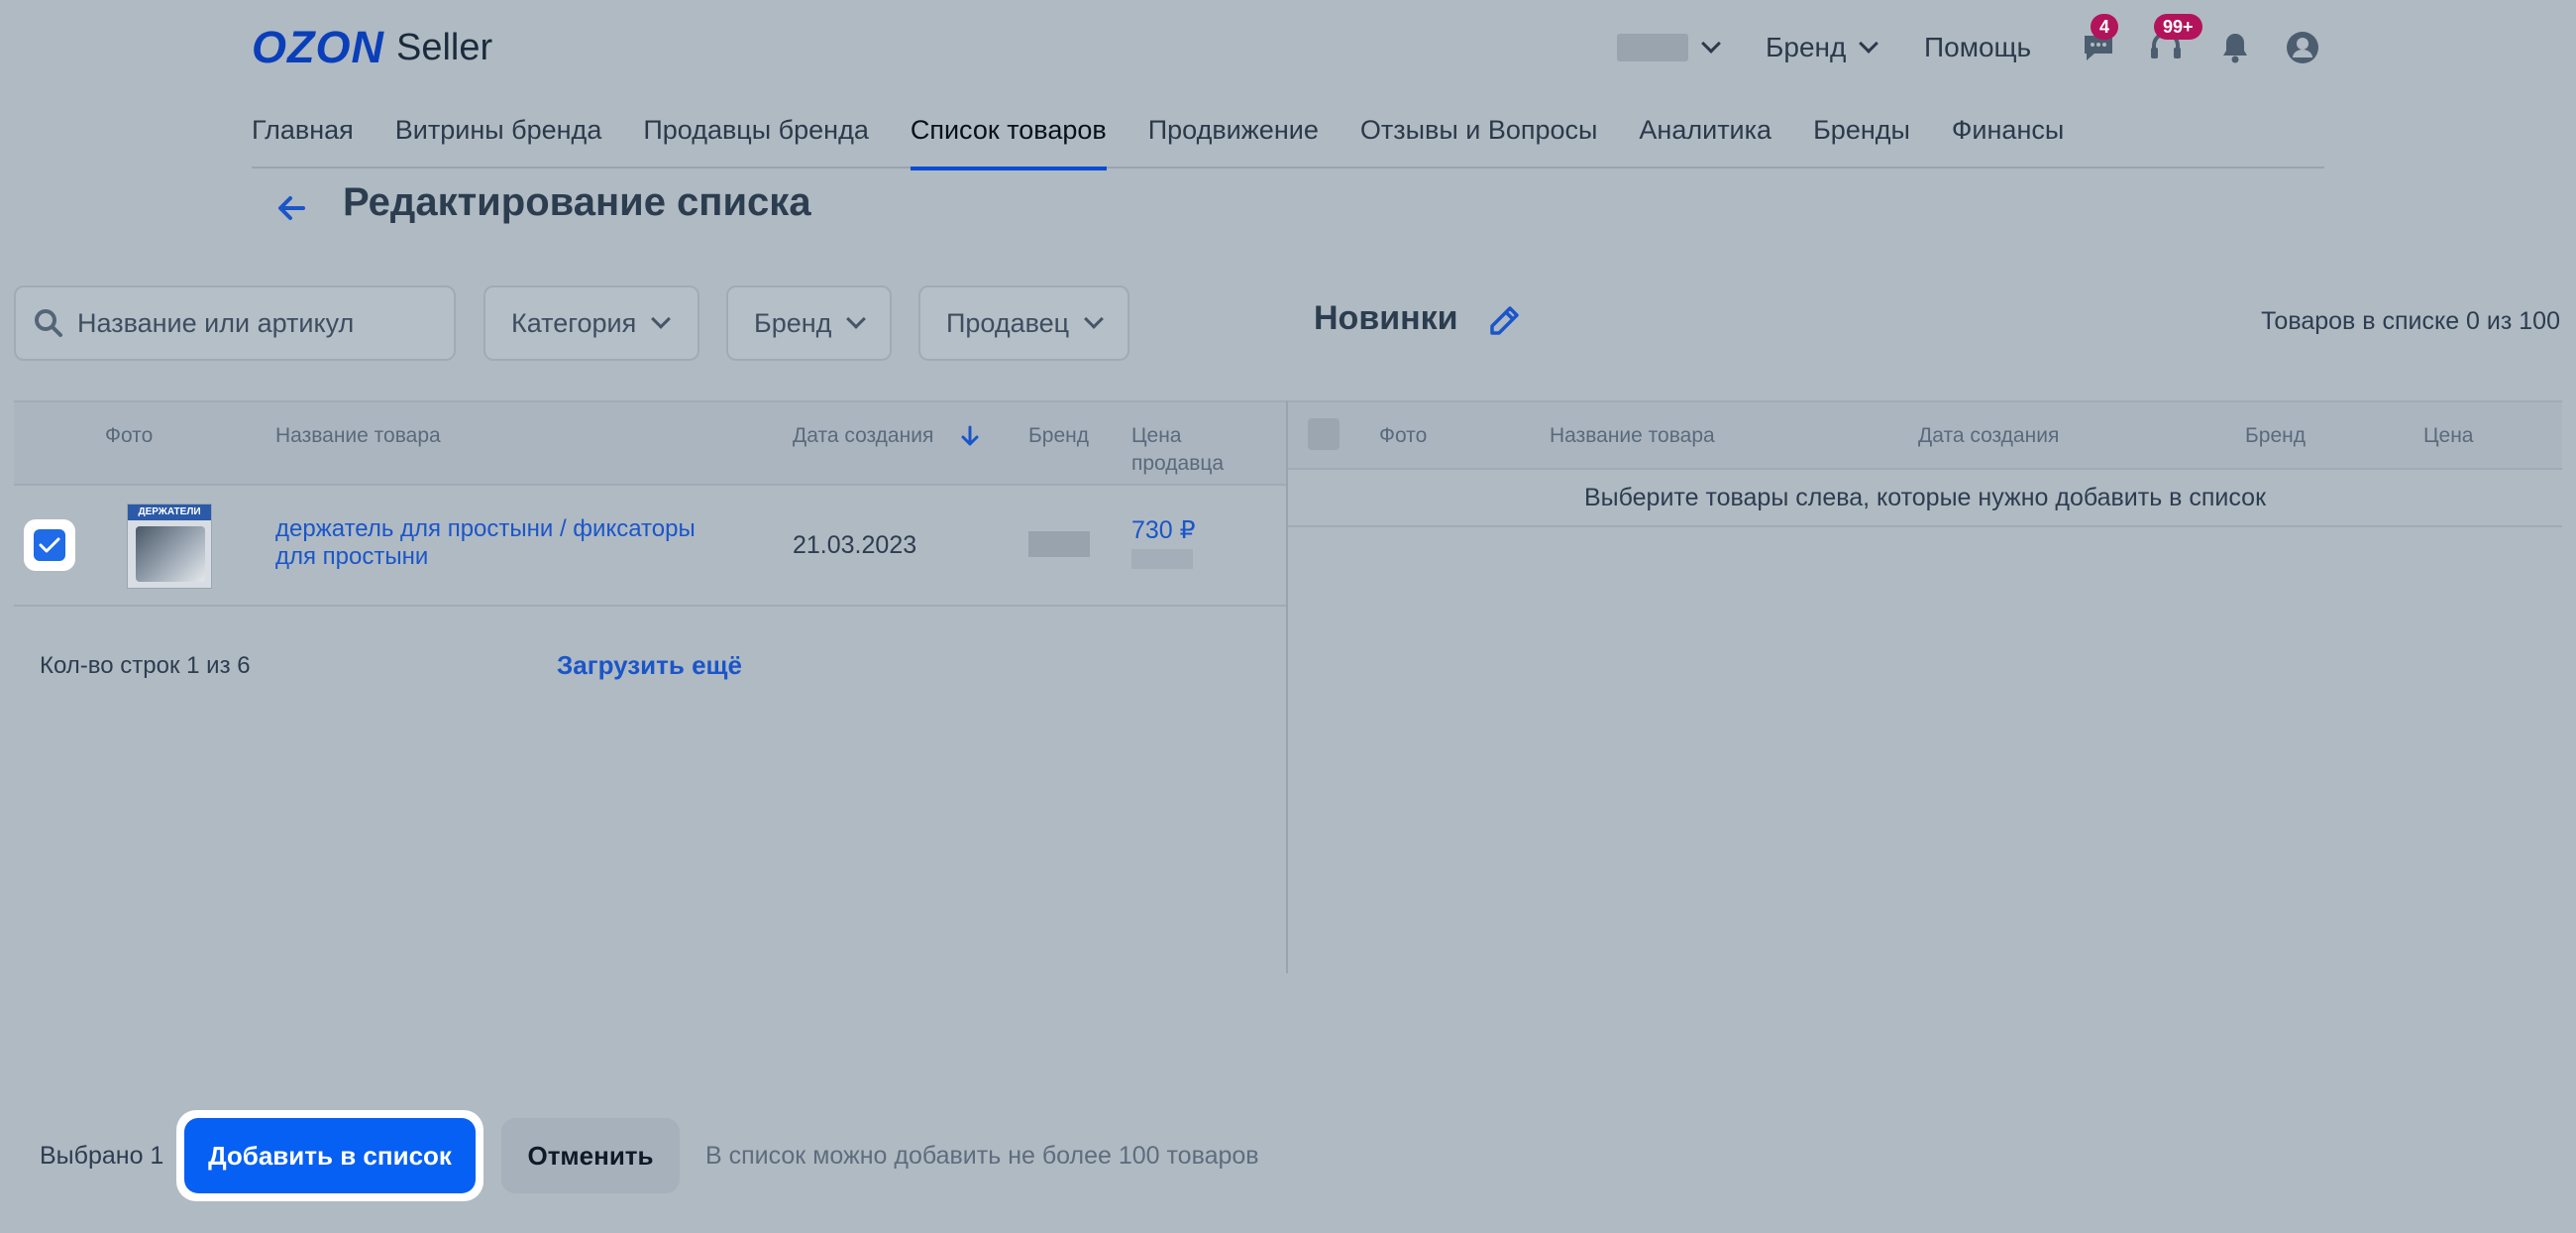  What do you see at coordinates (48, 323) in the screenshot?
I see `search-icon` at bounding box center [48, 323].